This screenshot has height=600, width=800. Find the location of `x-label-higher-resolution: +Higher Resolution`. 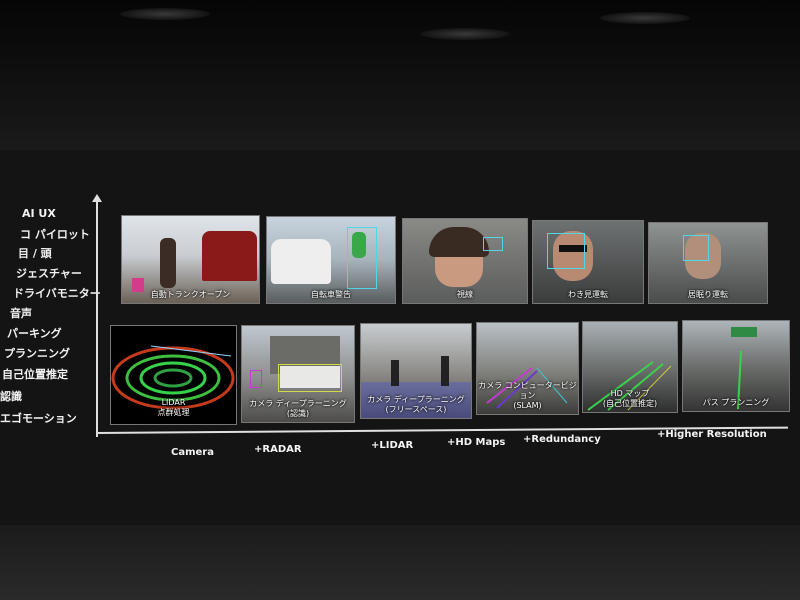

x-label-higher-resolution: +Higher Resolution is located at coordinates (712, 434).